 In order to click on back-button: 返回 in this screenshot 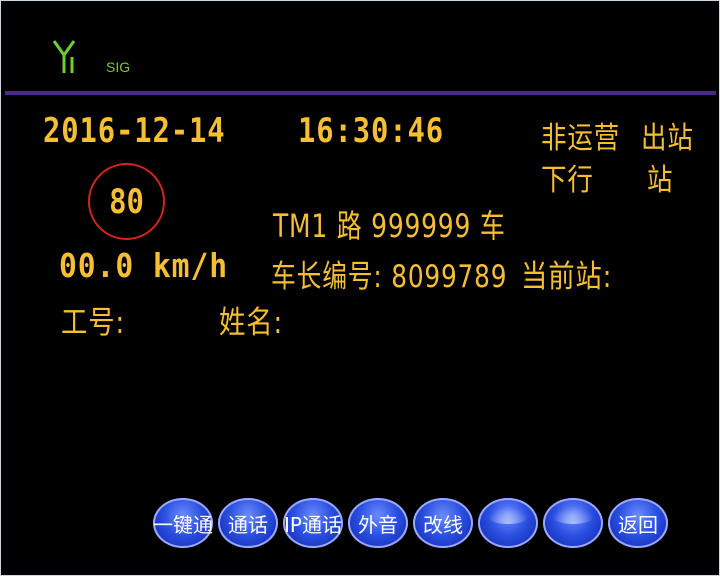, I will do `click(638, 523)`.